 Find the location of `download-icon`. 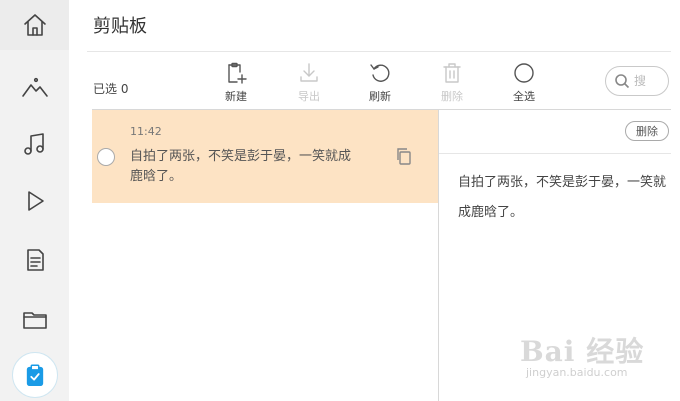

download-icon is located at coordinates (309, 72).